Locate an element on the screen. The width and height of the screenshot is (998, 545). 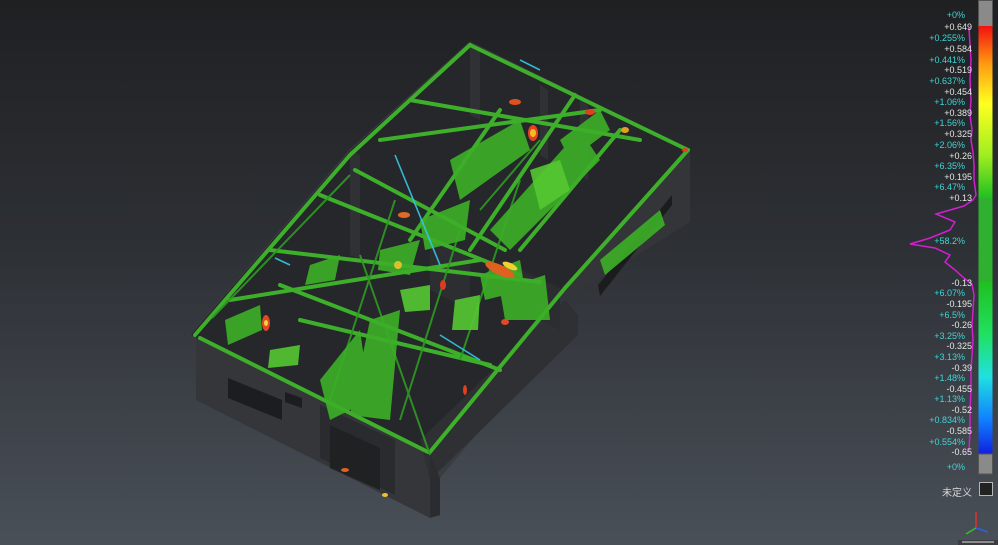
undefined-label: 未定义 is located at coordinates (957, 493).